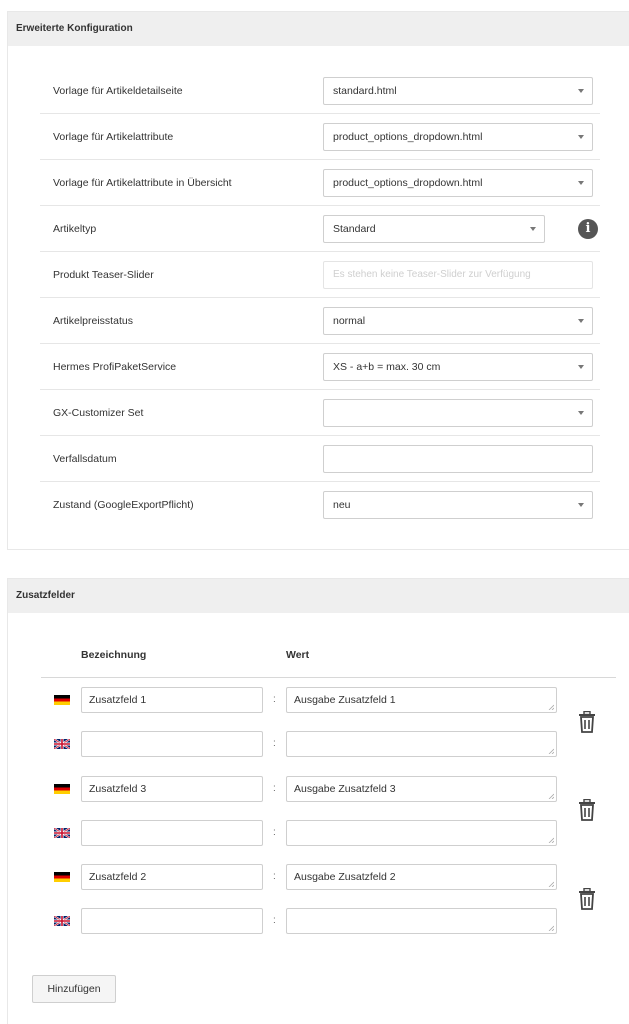 The image size is (629, 1024). What do you see at coordinates (588, 229) in the screenshot?
I see `info-icon: i` at bounding box center [588, 229].